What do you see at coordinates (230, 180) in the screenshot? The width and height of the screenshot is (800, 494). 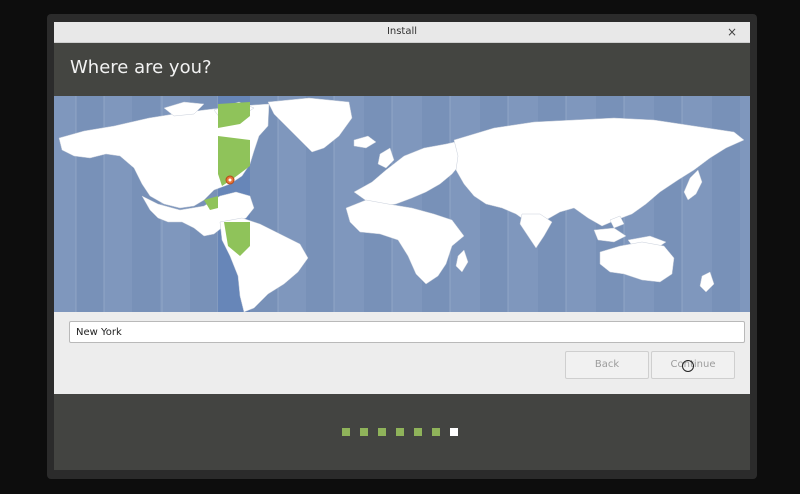 I see `location-marker-icon` at bounding box center [230, 180].